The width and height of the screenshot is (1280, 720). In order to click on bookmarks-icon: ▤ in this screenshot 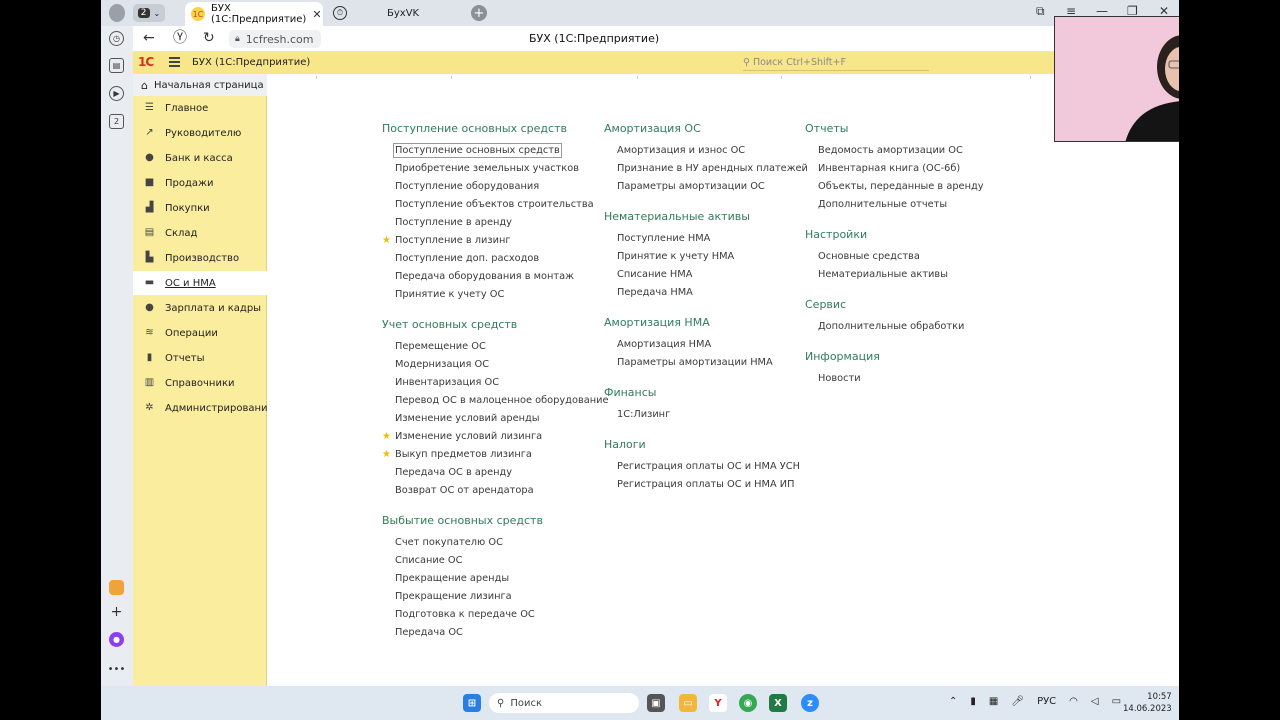, I will do `click(116, 65)`.